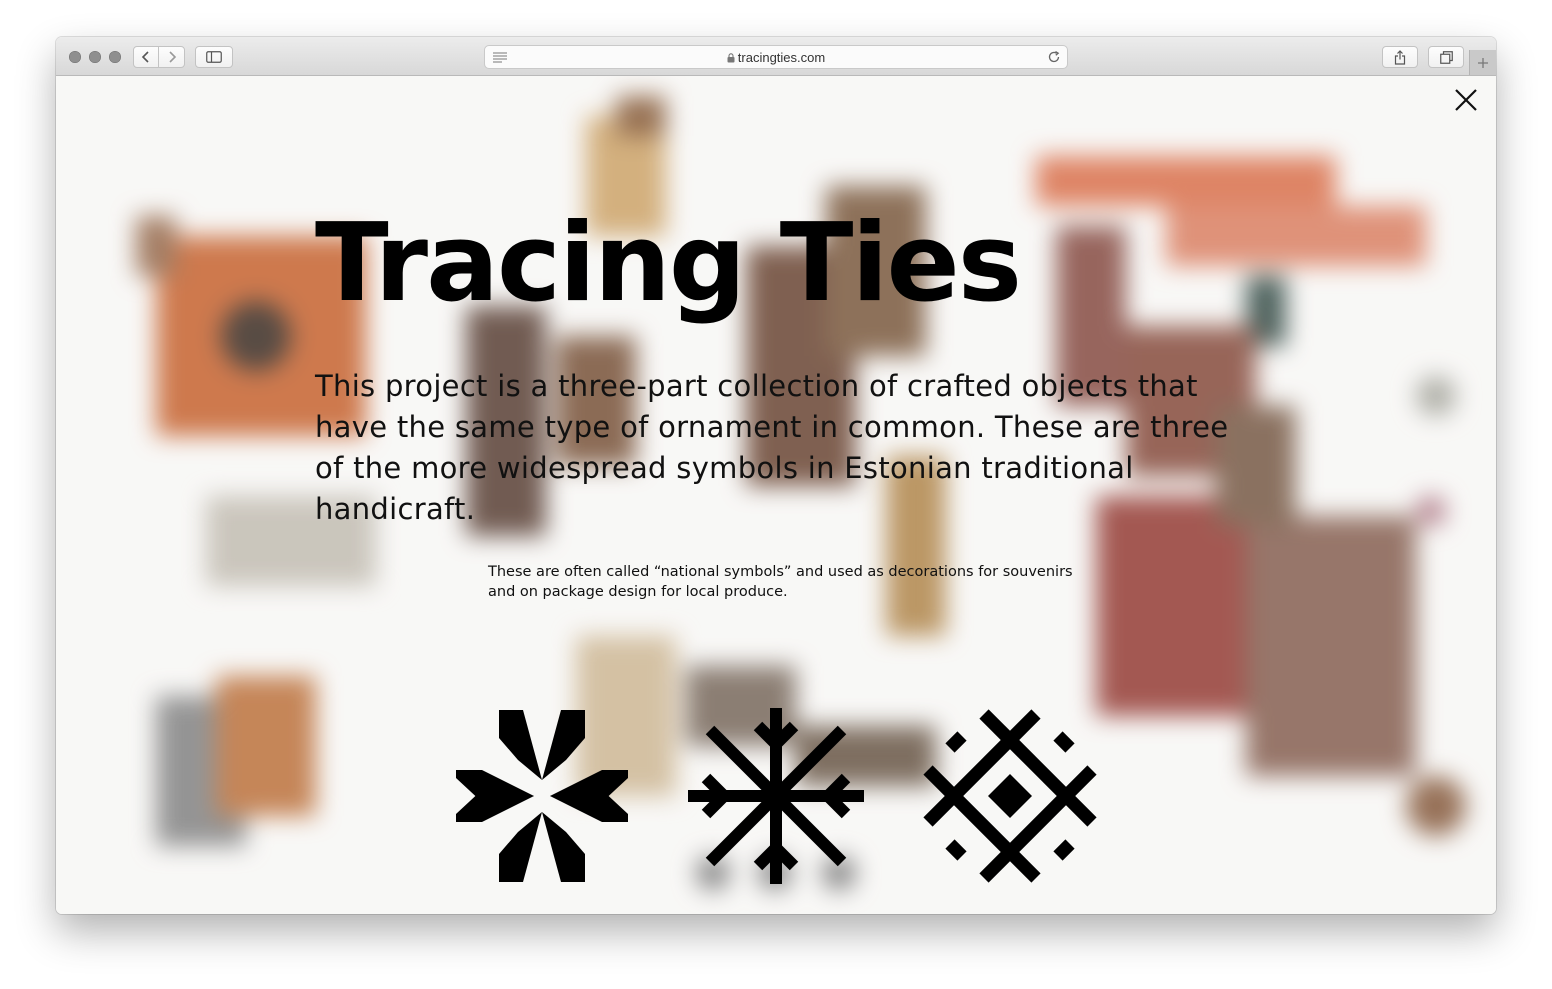 The width and height of the screenshot is (1552, 989). Describe the element at coordinates (731, 58) in the screenshot. I see `lock-icon` at that location.